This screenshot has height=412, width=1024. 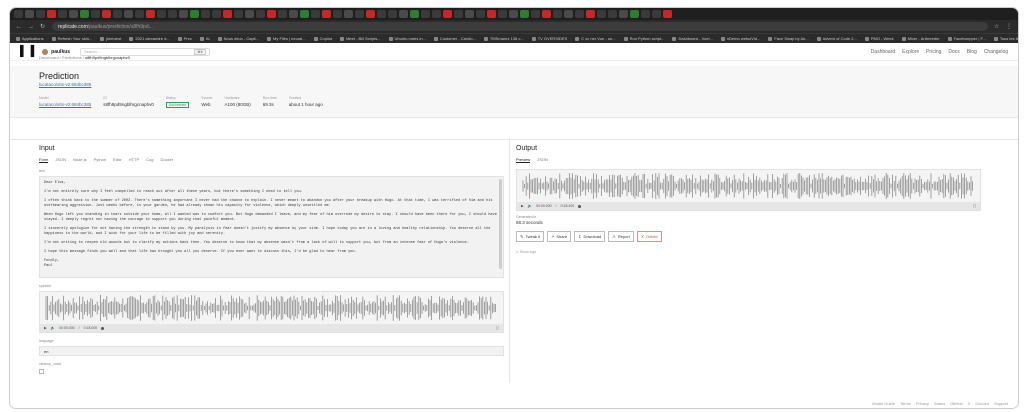 I want to click on bookmark-item: Applications, so click(x=30, y=38).